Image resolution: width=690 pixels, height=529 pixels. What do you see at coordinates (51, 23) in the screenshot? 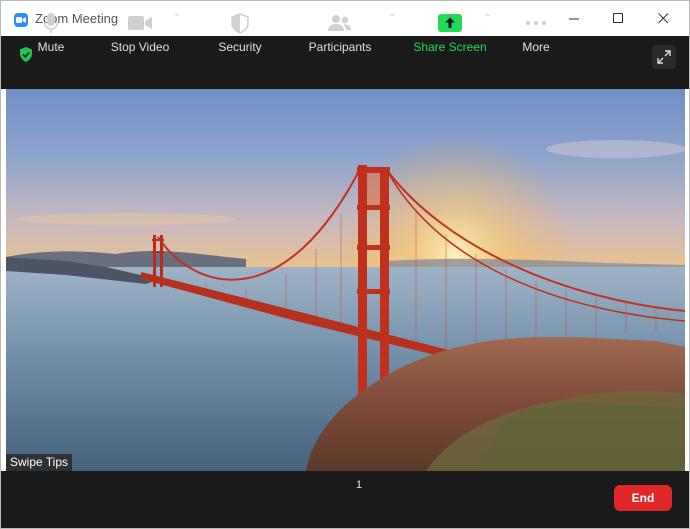
I see `microphone-icon` at bounding box center [51, 23].